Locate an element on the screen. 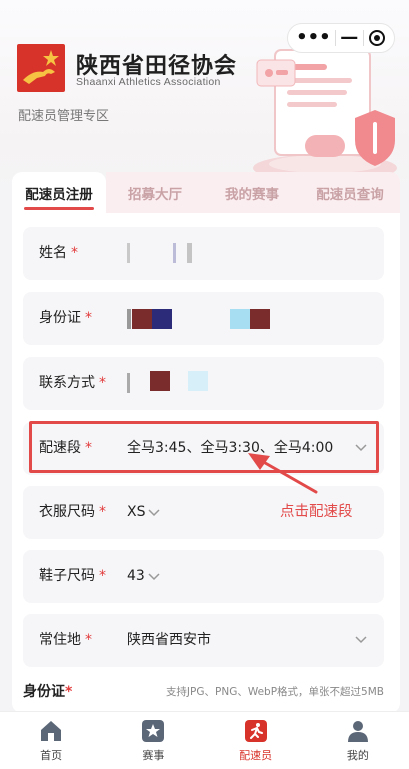 This screenshot has height=769, width=409. residence-value: 陕西省西安市 is located at coordinates (169, 640).